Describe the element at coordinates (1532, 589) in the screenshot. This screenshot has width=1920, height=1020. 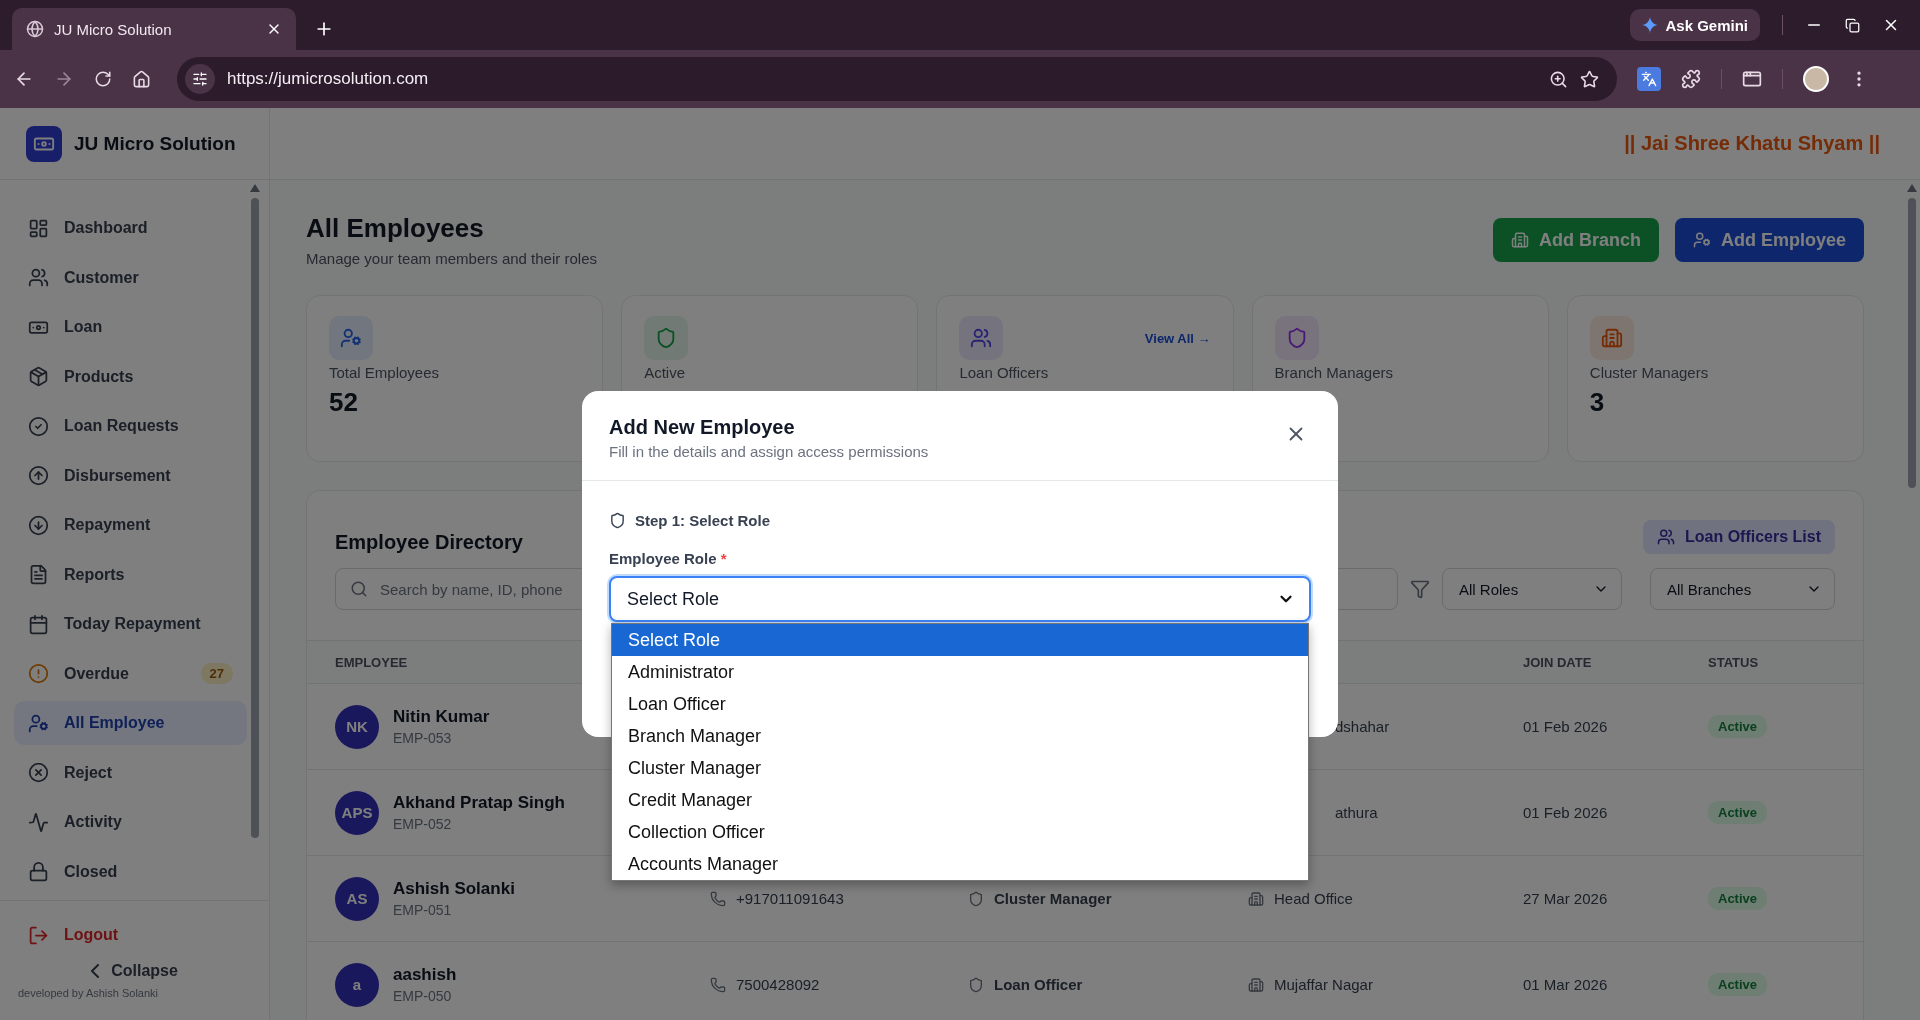
I see `role-filter: All Roles` at that location.